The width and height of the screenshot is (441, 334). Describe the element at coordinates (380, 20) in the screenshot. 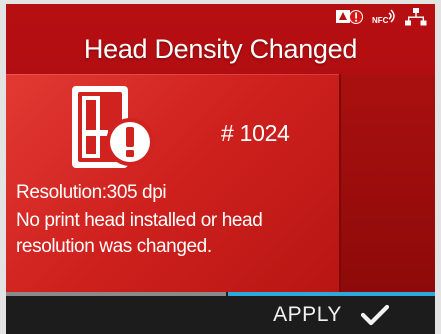

I see `svg-text: NFC` at that location.